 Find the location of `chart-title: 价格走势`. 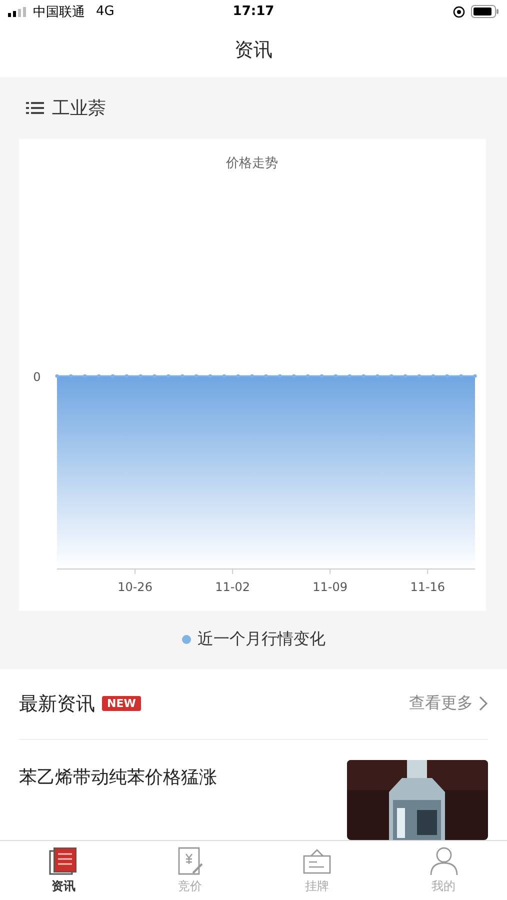

chart-title: 价格走势 is located at coordinates (252, 163).